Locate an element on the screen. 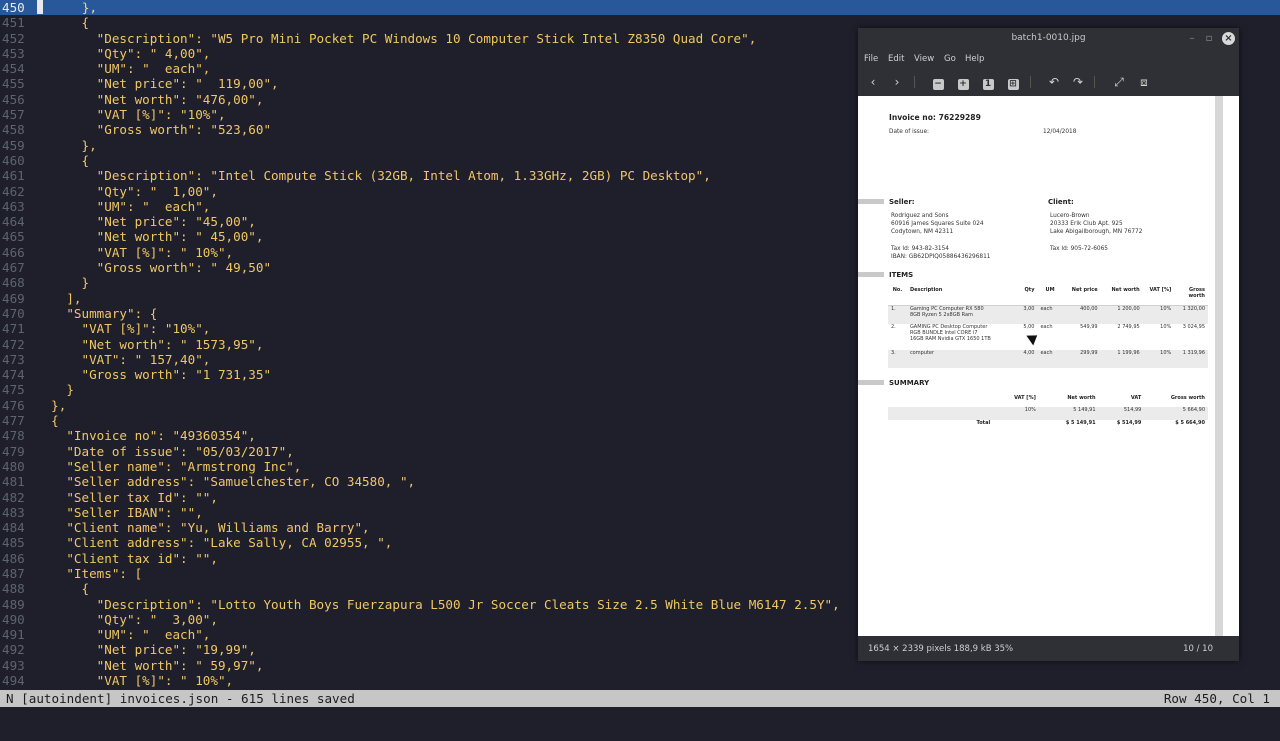 Image resolution: width=1280 pixels, height=741 pixels. page-indicator: 10 / 10 is located at coordinates (1198, 649).